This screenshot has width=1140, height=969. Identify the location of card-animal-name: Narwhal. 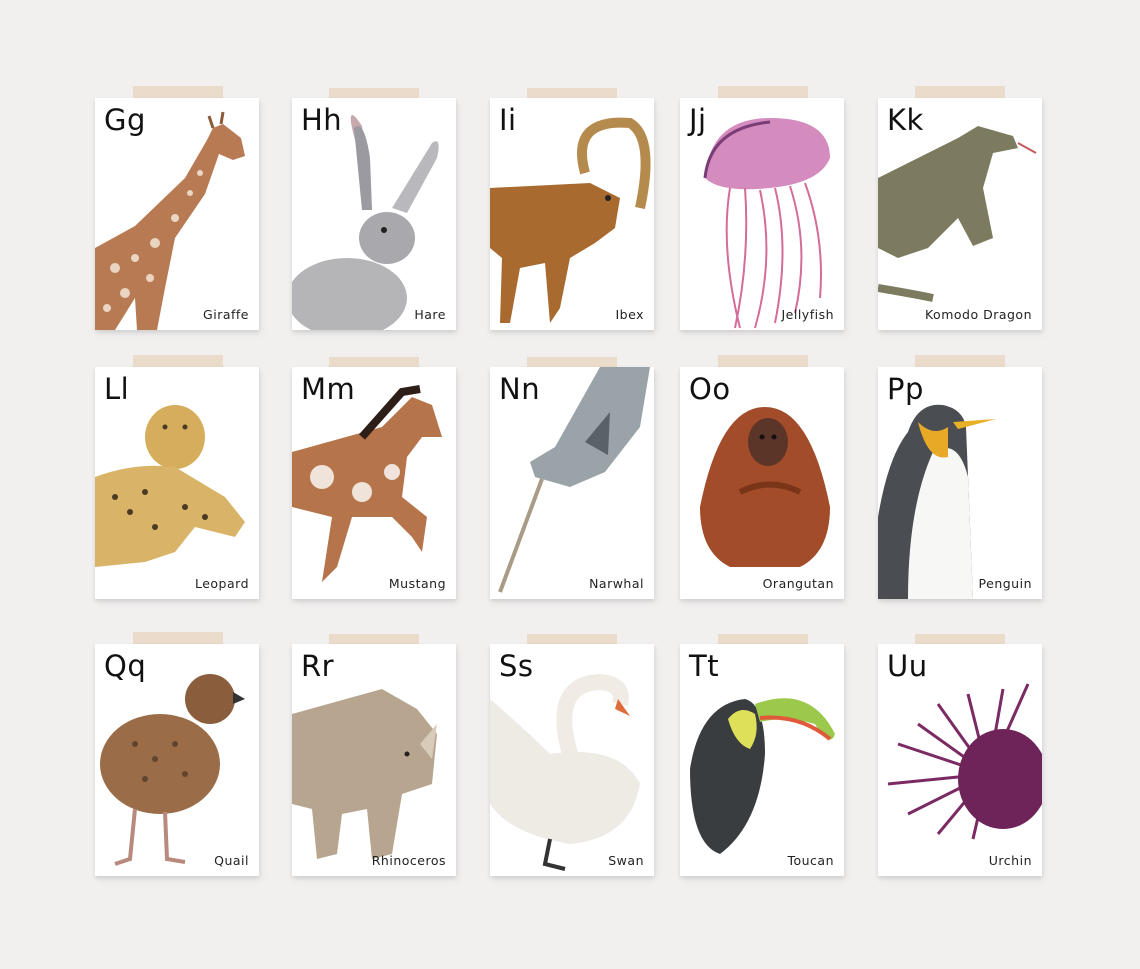
(616, 583).